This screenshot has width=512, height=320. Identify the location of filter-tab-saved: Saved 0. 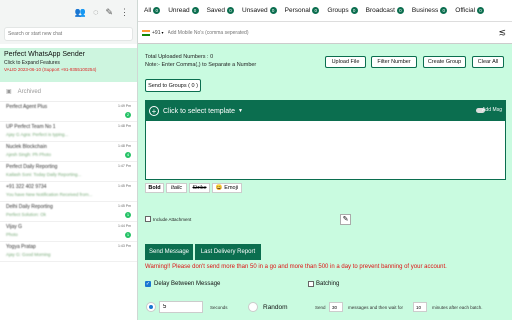
(220, 10).